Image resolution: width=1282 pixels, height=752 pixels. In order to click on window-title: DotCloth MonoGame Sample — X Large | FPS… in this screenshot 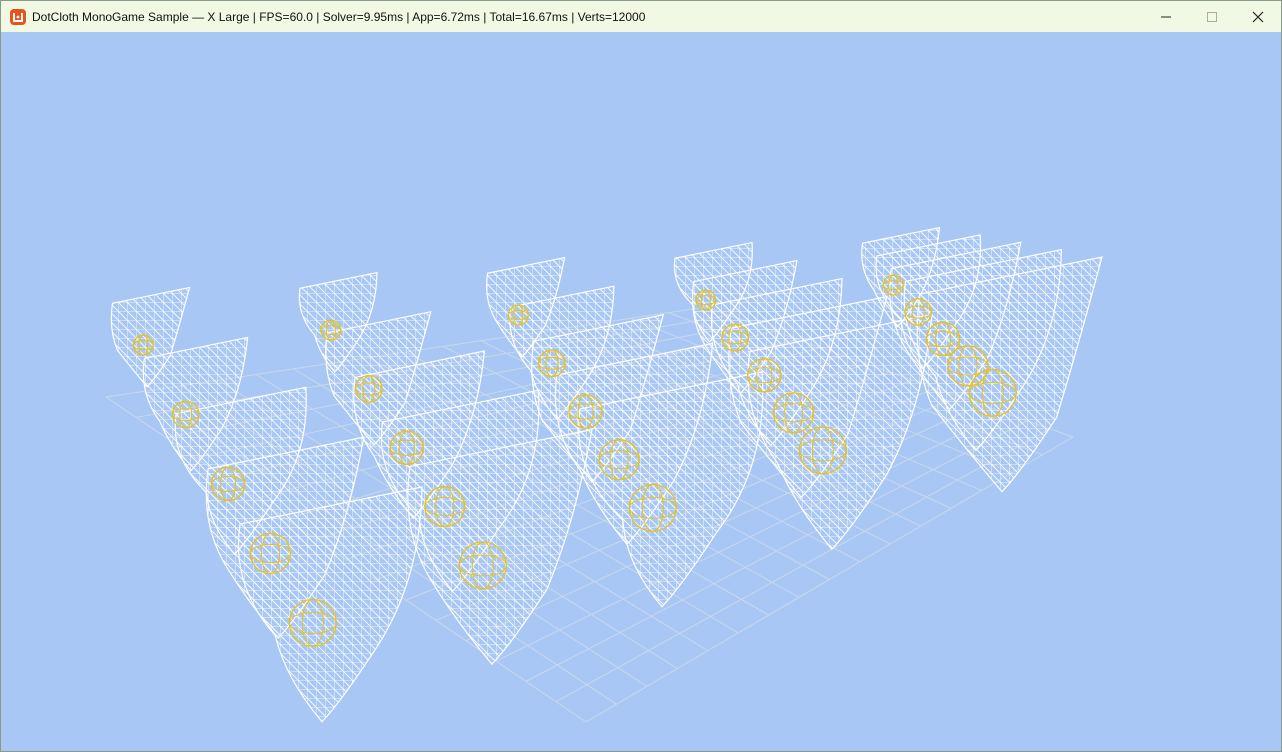, I will do `click(339, 16)`.